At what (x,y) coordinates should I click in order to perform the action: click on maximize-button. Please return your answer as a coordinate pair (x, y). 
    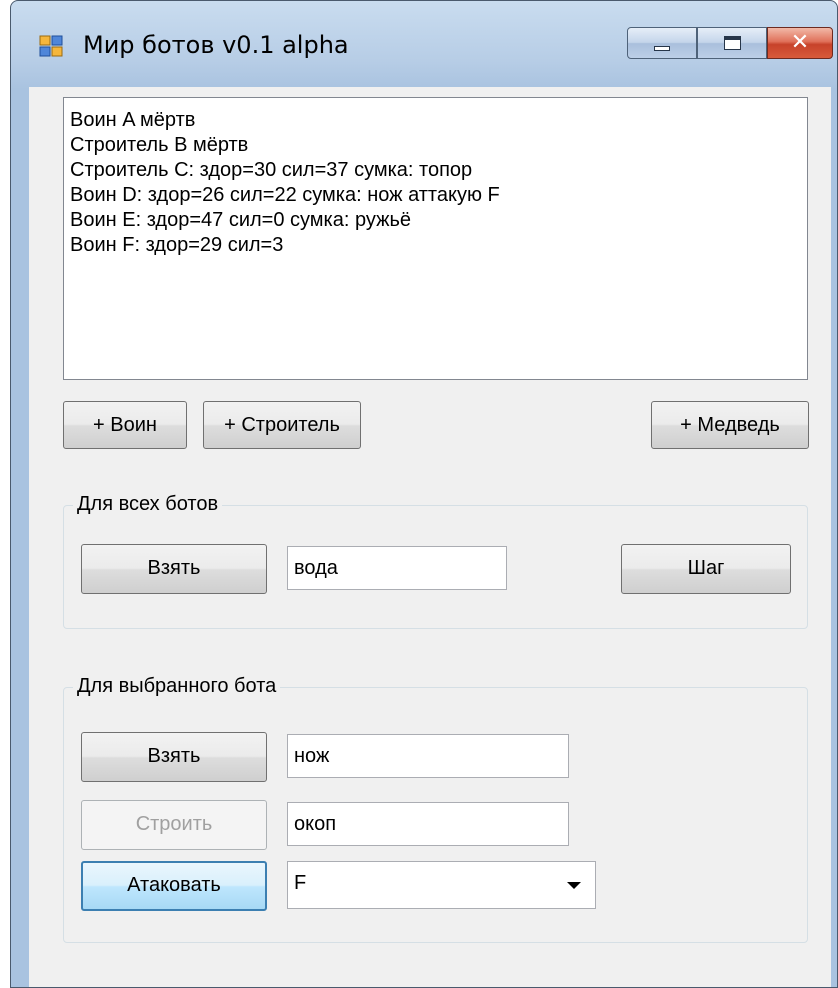
    Looking at the image, I should click on (732, 43).